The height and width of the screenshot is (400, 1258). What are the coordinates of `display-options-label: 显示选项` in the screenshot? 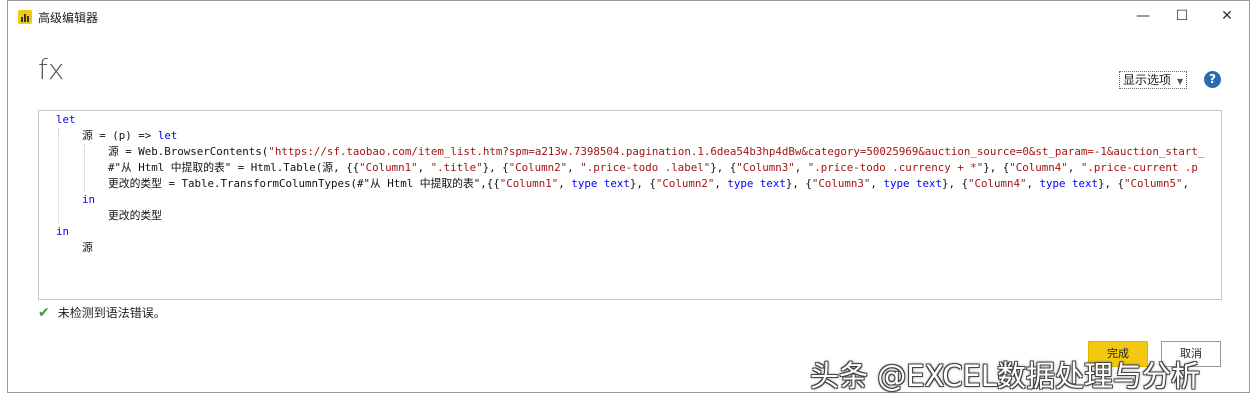 It's located at (1147, 80).